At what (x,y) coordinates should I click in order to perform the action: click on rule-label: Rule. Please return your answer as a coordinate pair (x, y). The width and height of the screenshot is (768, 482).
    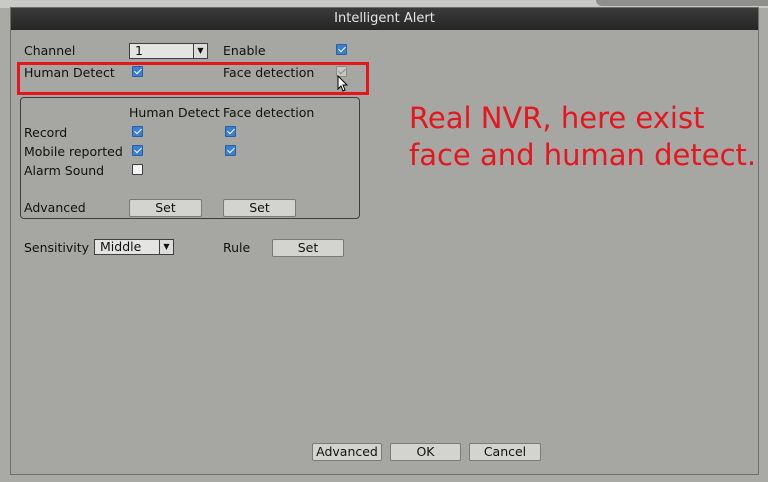
    Looking at the image, I should click on (237, 247).